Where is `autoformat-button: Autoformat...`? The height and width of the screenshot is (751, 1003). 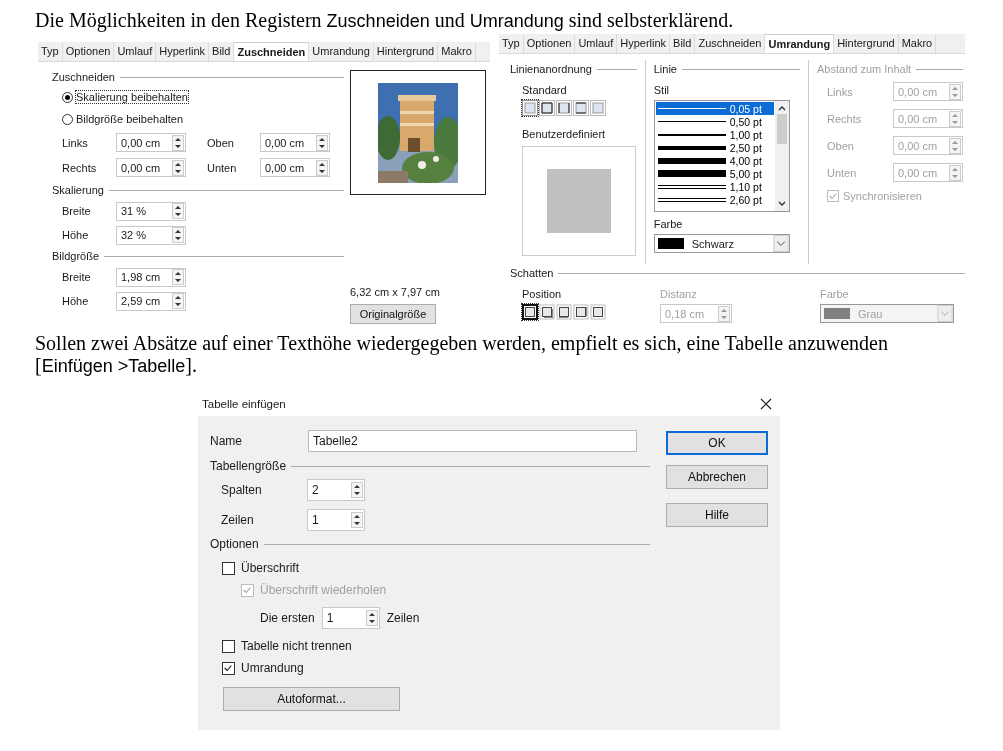 autoformat-button: Autoformat... is located at coordinates (311, 699).